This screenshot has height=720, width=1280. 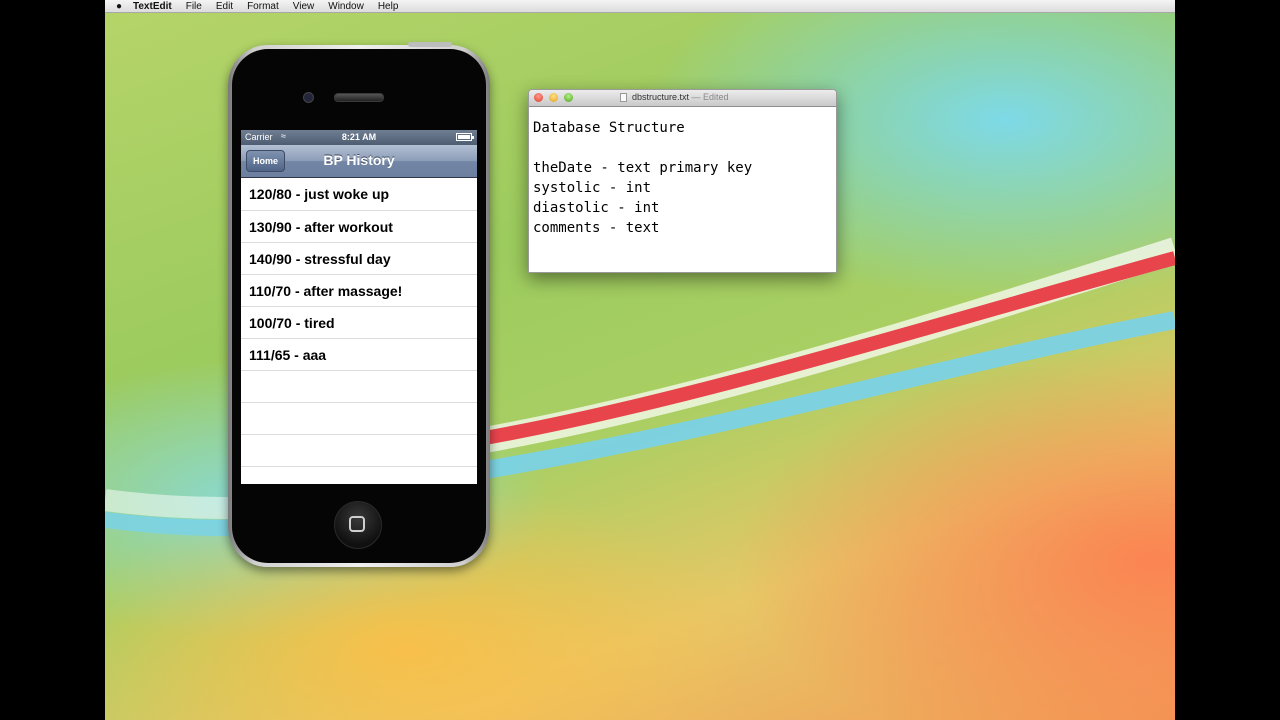 What do you see at coordinates (346, 6) in the screenshot?
I see `menu-window: Window` at bounding box center [346, 6].